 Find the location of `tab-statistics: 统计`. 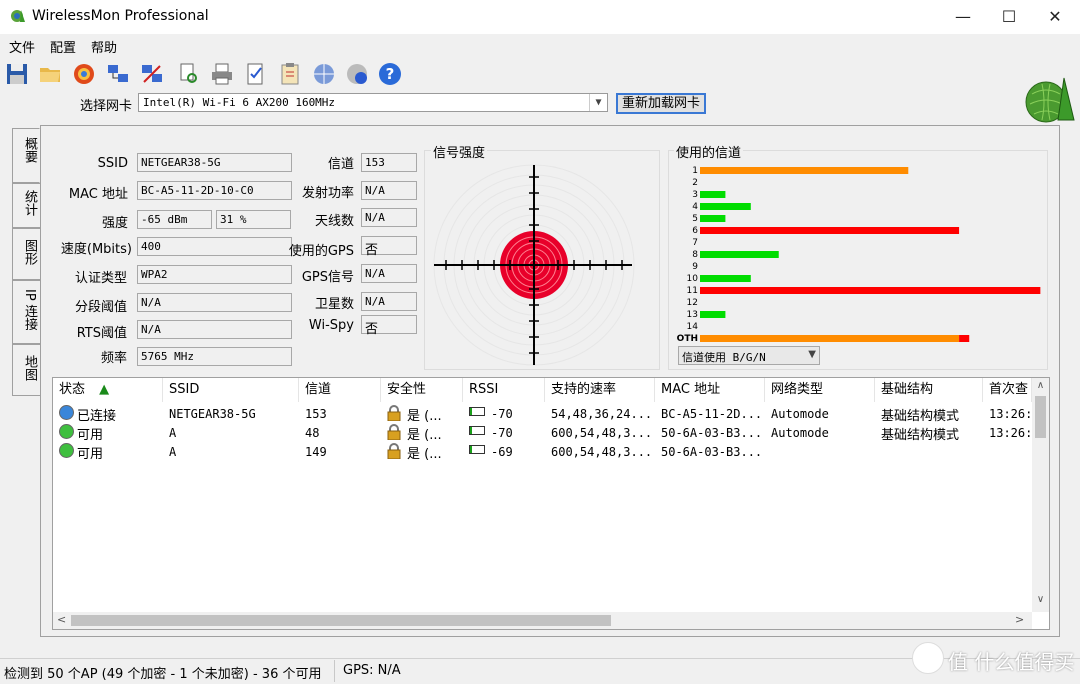

tab-statistics: 统计 is located at coordinates (26, 205).